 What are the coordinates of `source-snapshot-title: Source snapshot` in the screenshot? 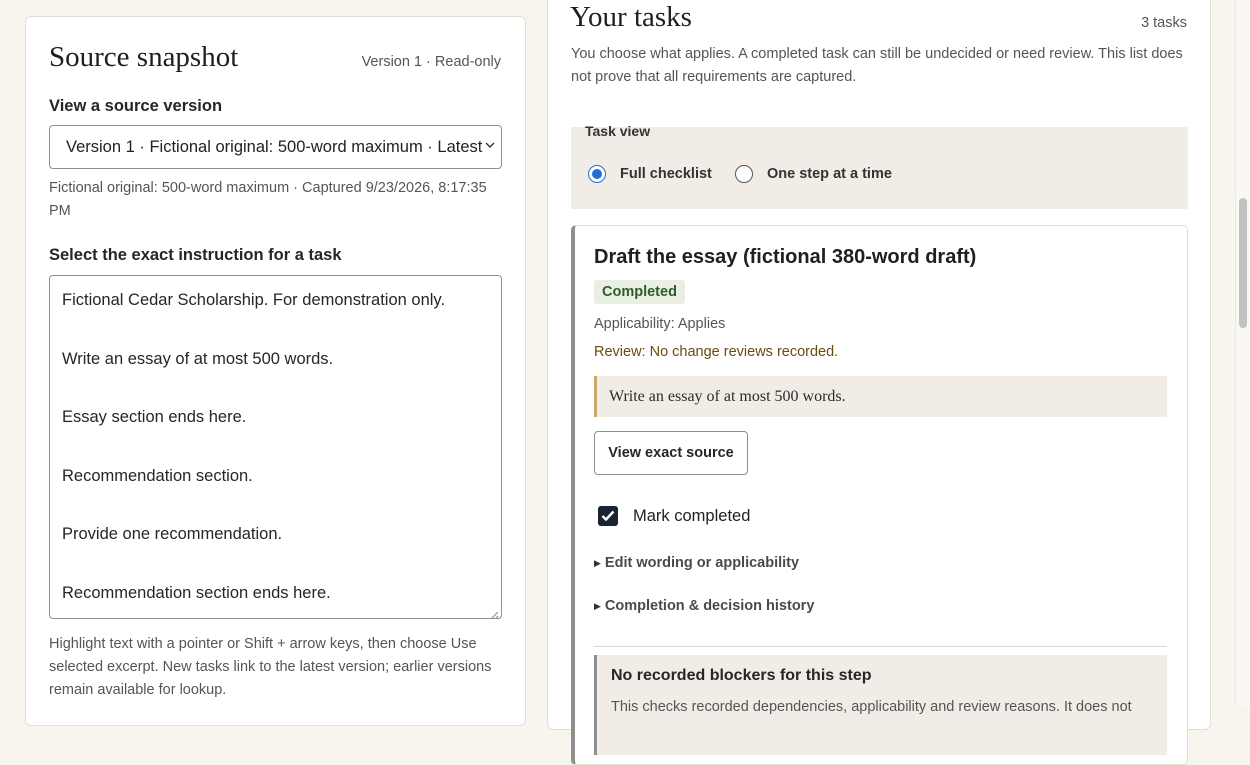 It's located at (144, 57).